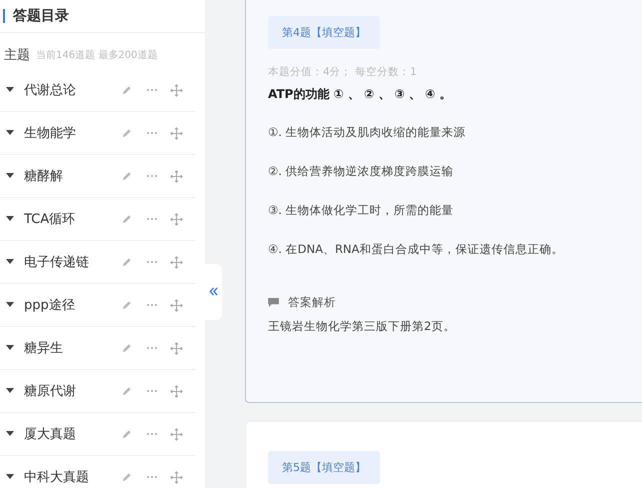  Describe the element at coordinates (72, 262) in the screenshot. I see `topic-item: 电子传递链` at that location.